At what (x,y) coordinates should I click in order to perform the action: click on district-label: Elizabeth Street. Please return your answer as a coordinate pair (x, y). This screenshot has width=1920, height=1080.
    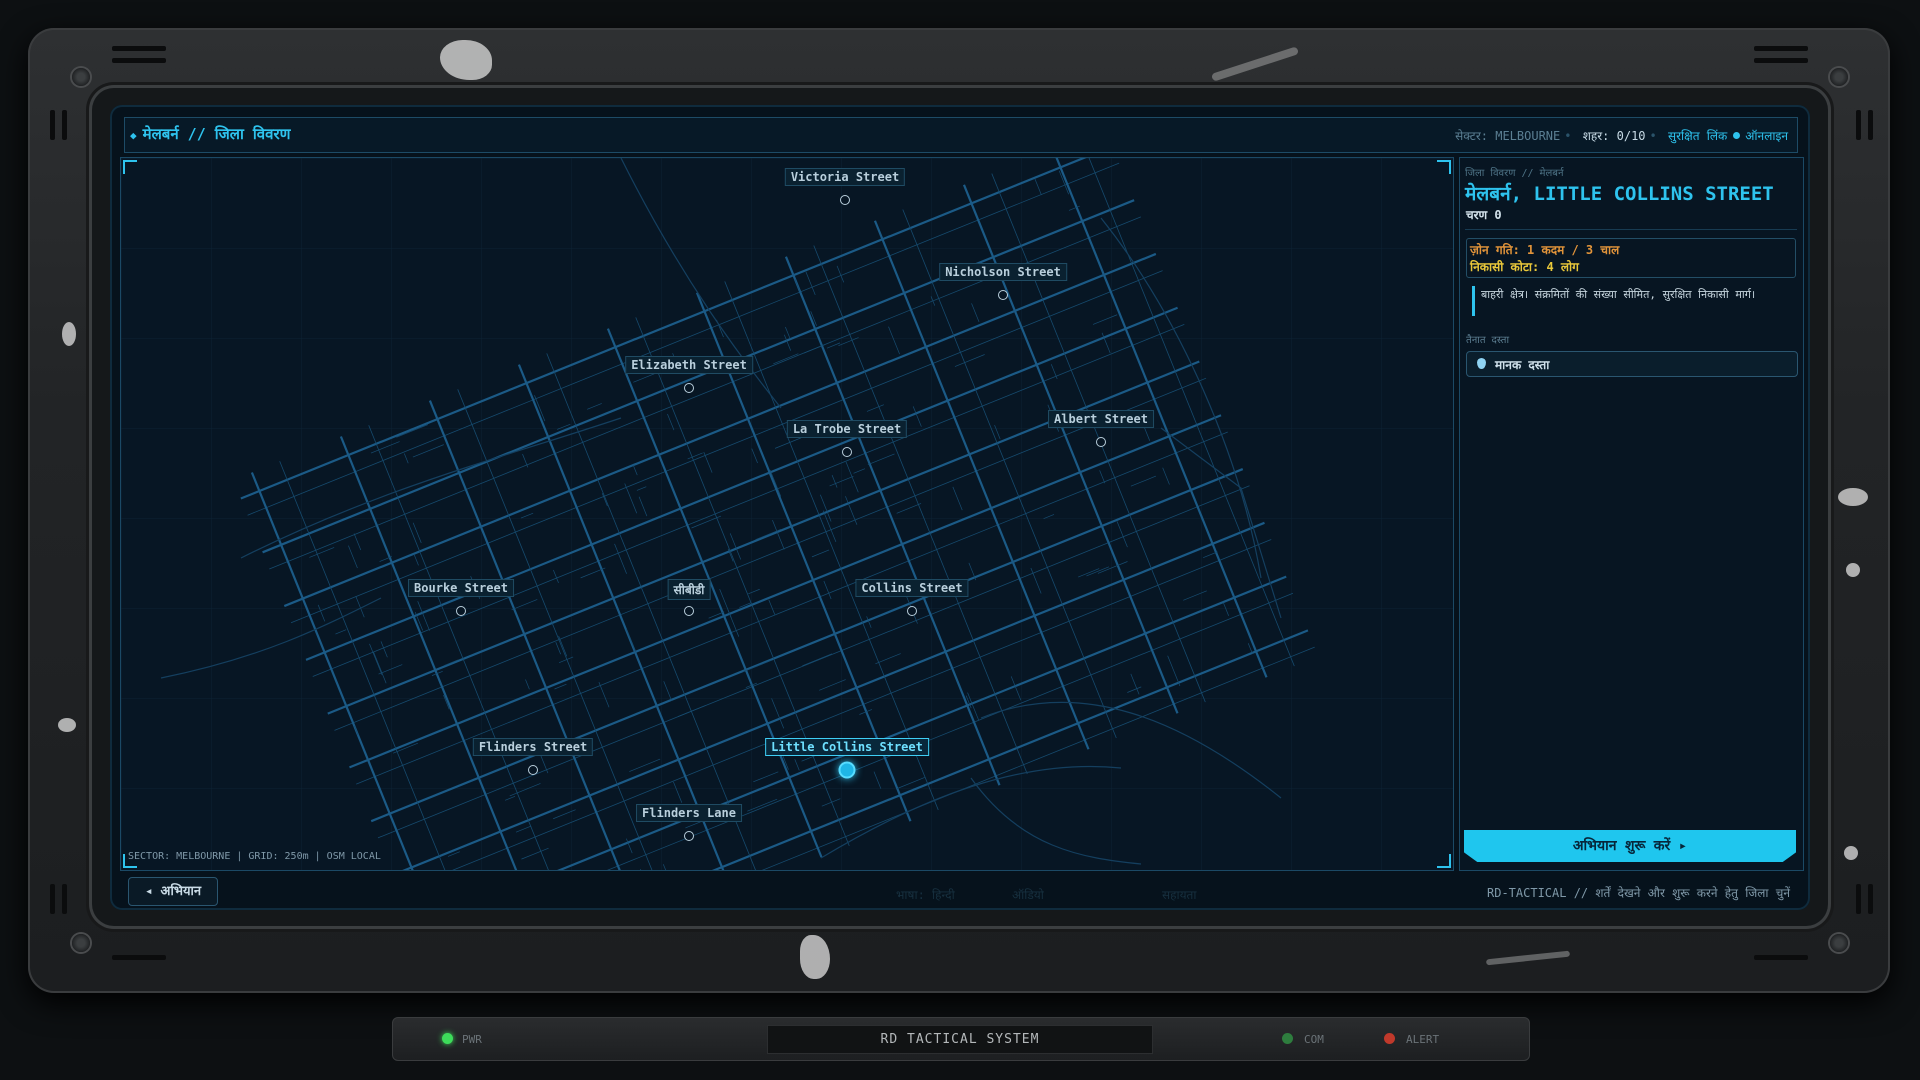
    Looking at the image, I should click on (689, 365).